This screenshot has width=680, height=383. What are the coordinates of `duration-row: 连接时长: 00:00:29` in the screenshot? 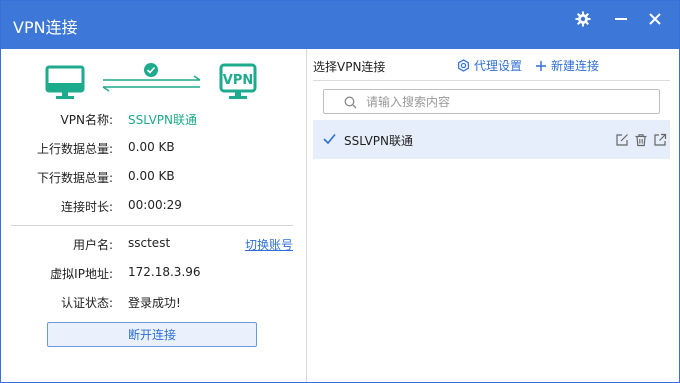 It's located at (154, 206).